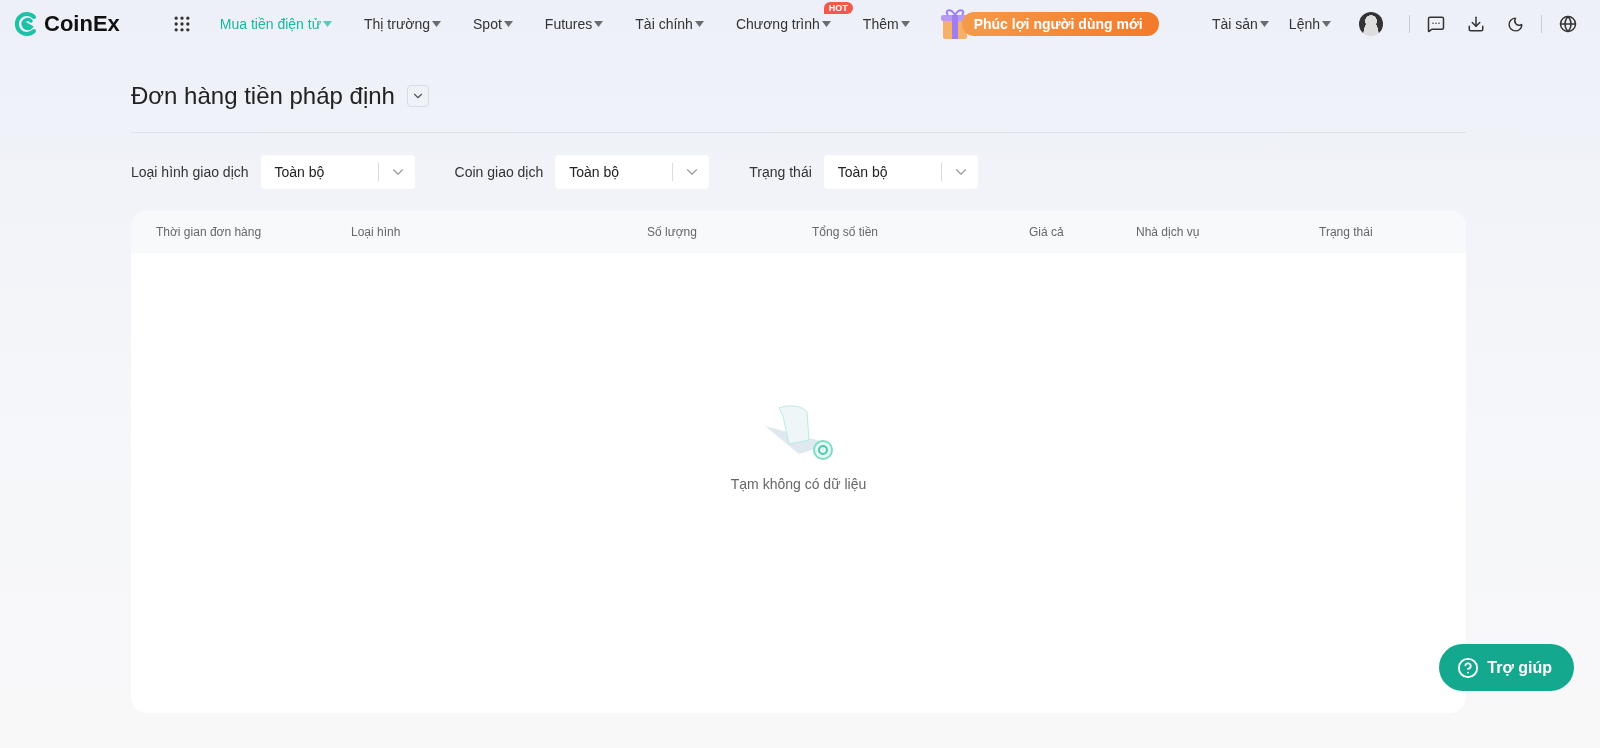  I want to click on chat-icon, so click(1436, 24).